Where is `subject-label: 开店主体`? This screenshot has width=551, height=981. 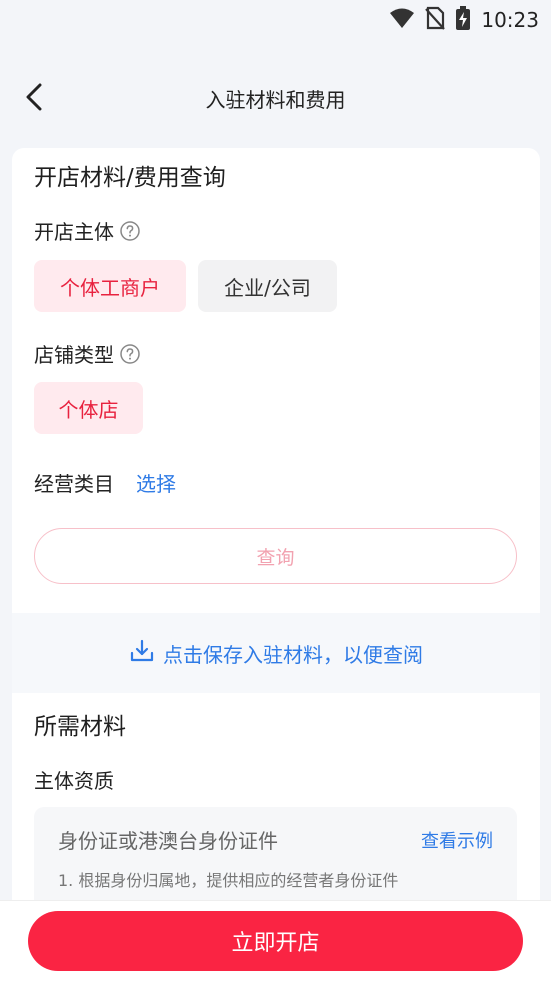 subject-label: 开店主体 is located at coordinates (87, 230).